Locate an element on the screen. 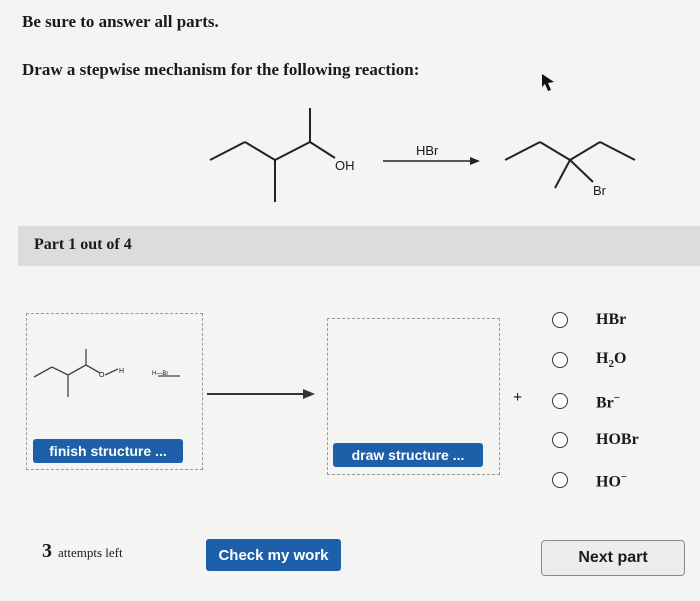 This screenshot has width=700, height=601. radio-br-minus is located at coordinates (560, 401).